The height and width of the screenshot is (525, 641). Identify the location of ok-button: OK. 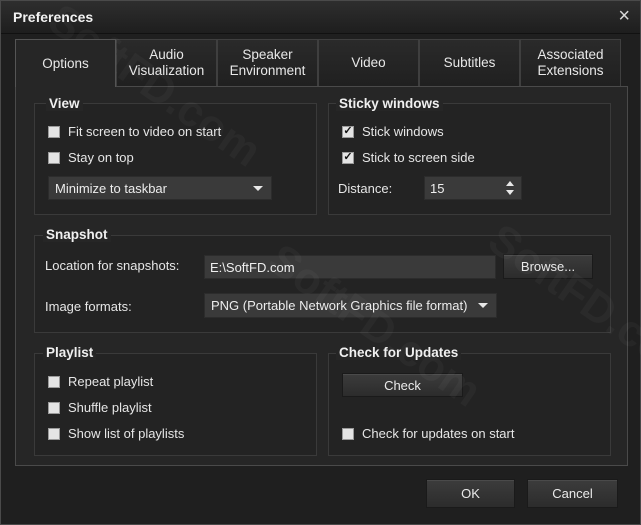
(470, 493).